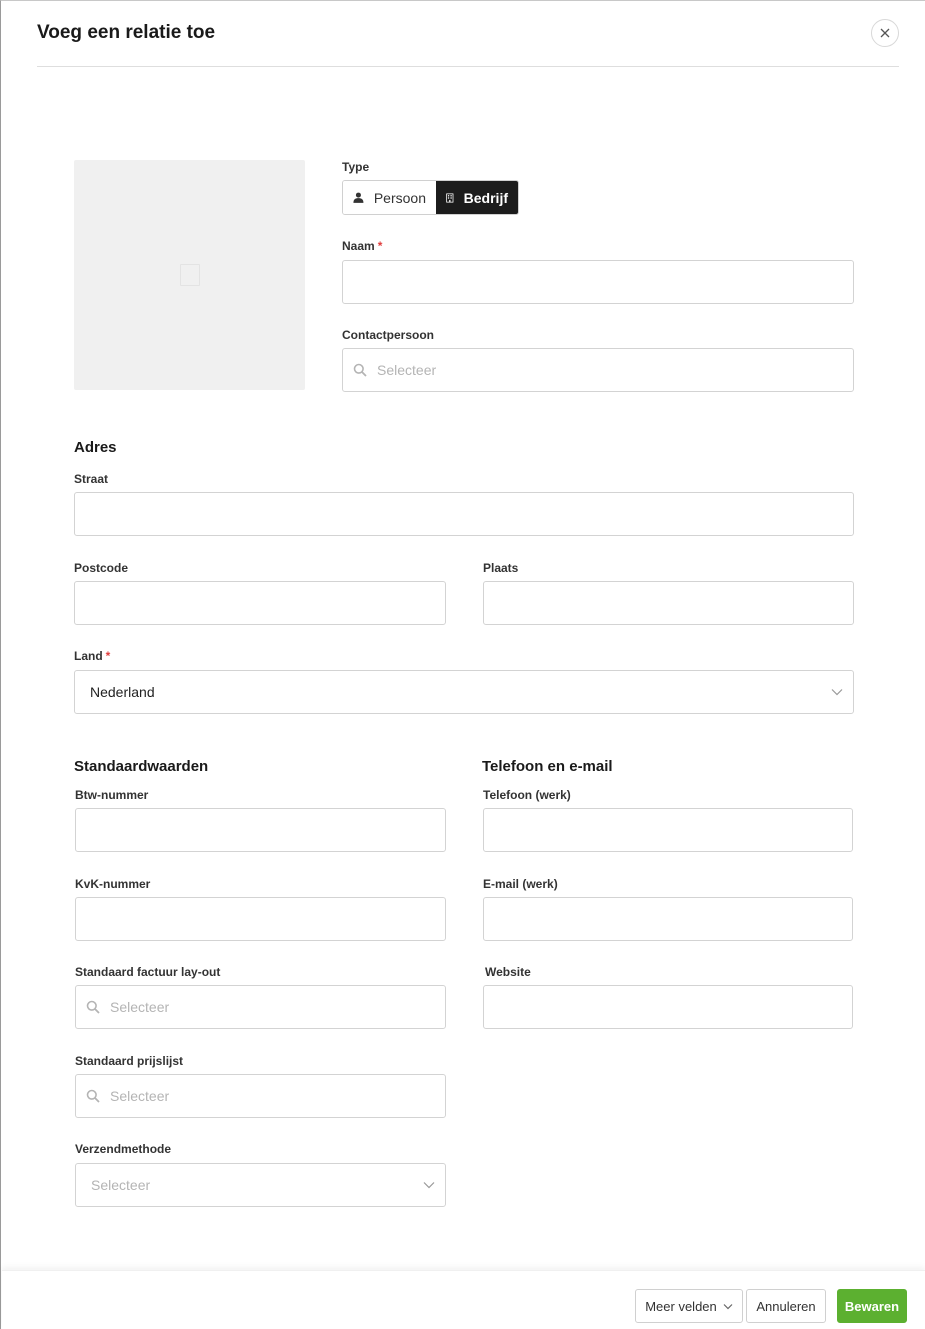  Describe the element at coordinates (668, 603) in the screenshot. I see `plaats-input` at that location.